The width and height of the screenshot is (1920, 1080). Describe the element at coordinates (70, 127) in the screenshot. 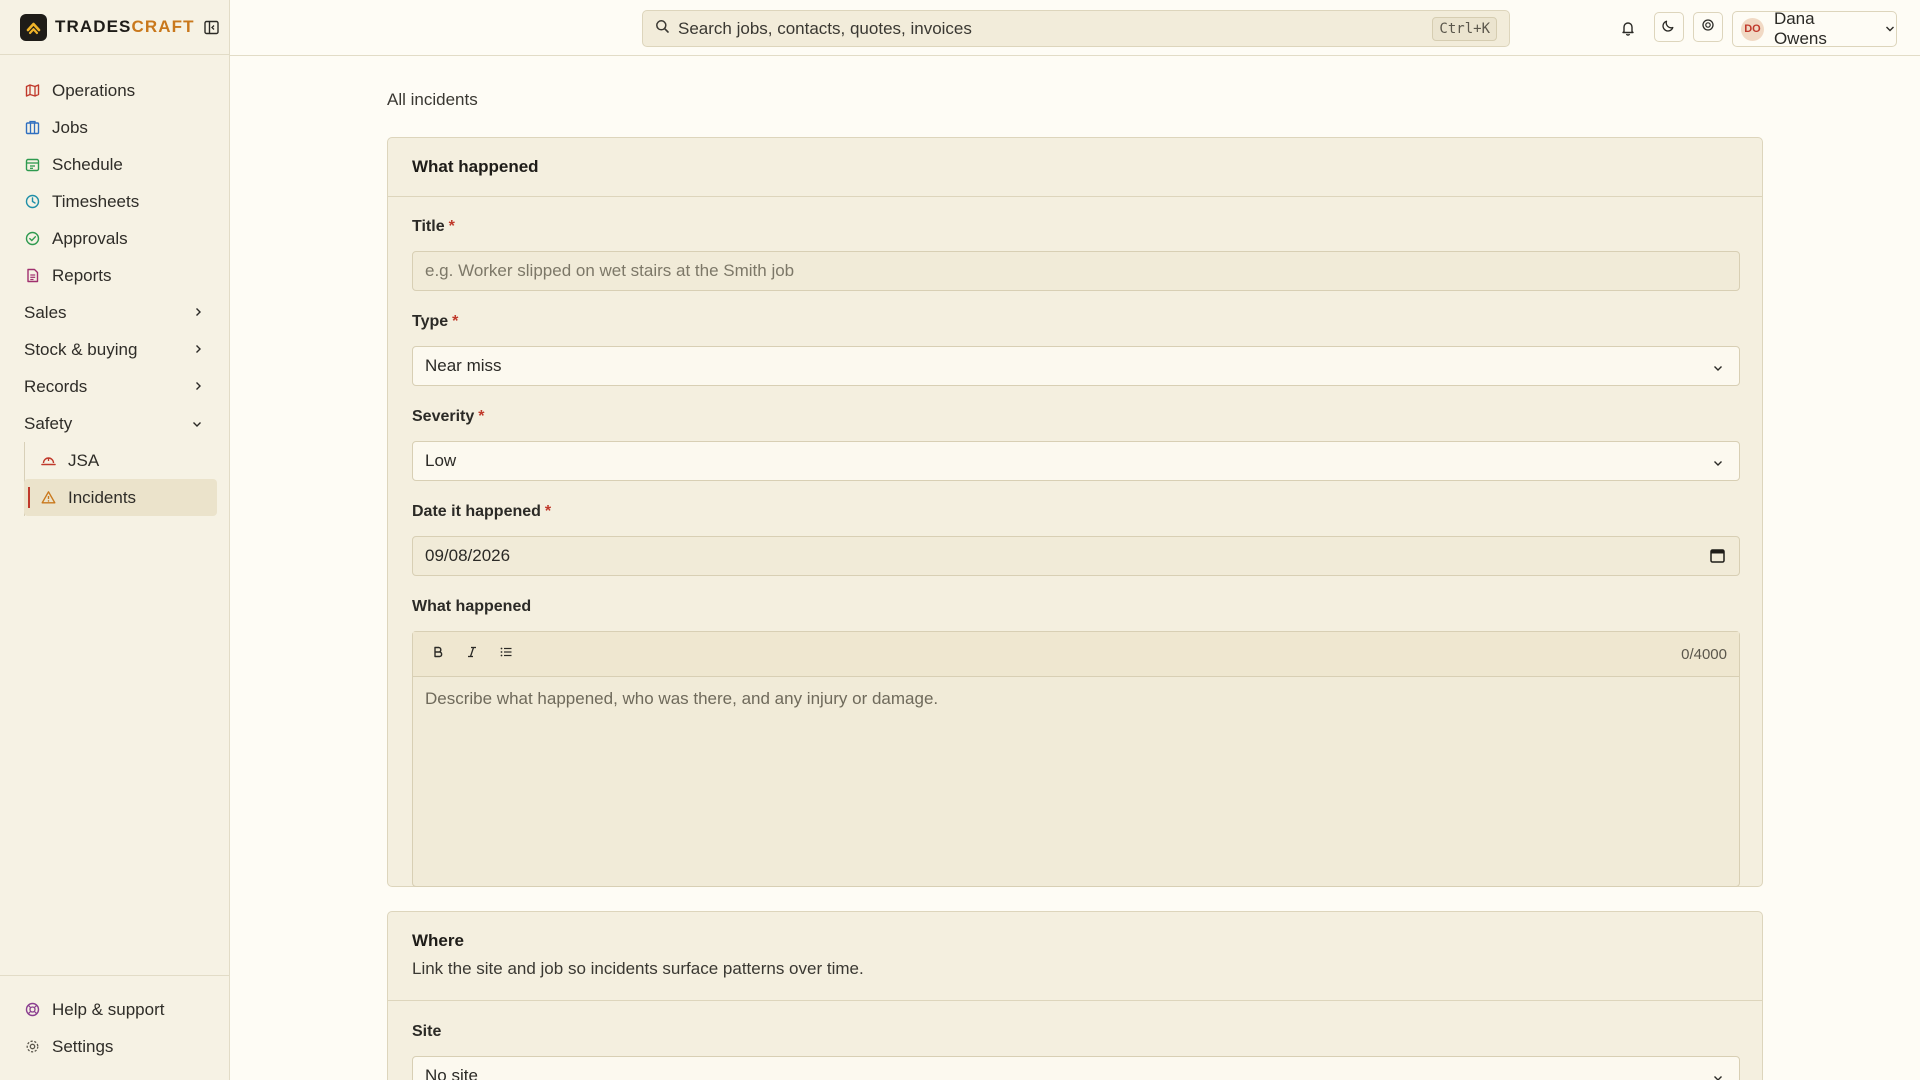

I see `nav-label: Jobs` at that location.